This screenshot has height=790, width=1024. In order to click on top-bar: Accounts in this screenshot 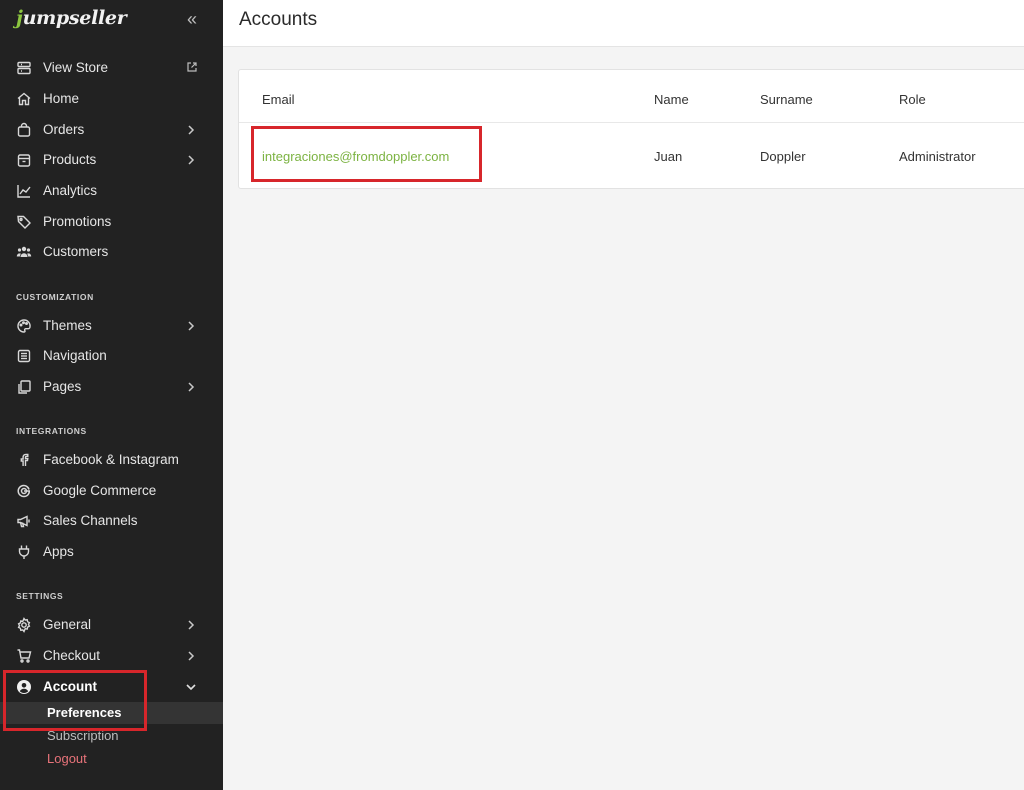, I will do `click(623, 23)`.